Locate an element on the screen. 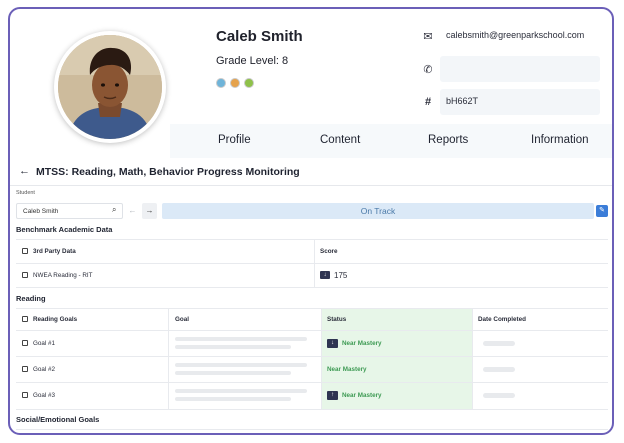 The height and width of the screenshot is (443, 624). email-field: calebsmith@greenparkschool.com is located at coordinates (520, 36).